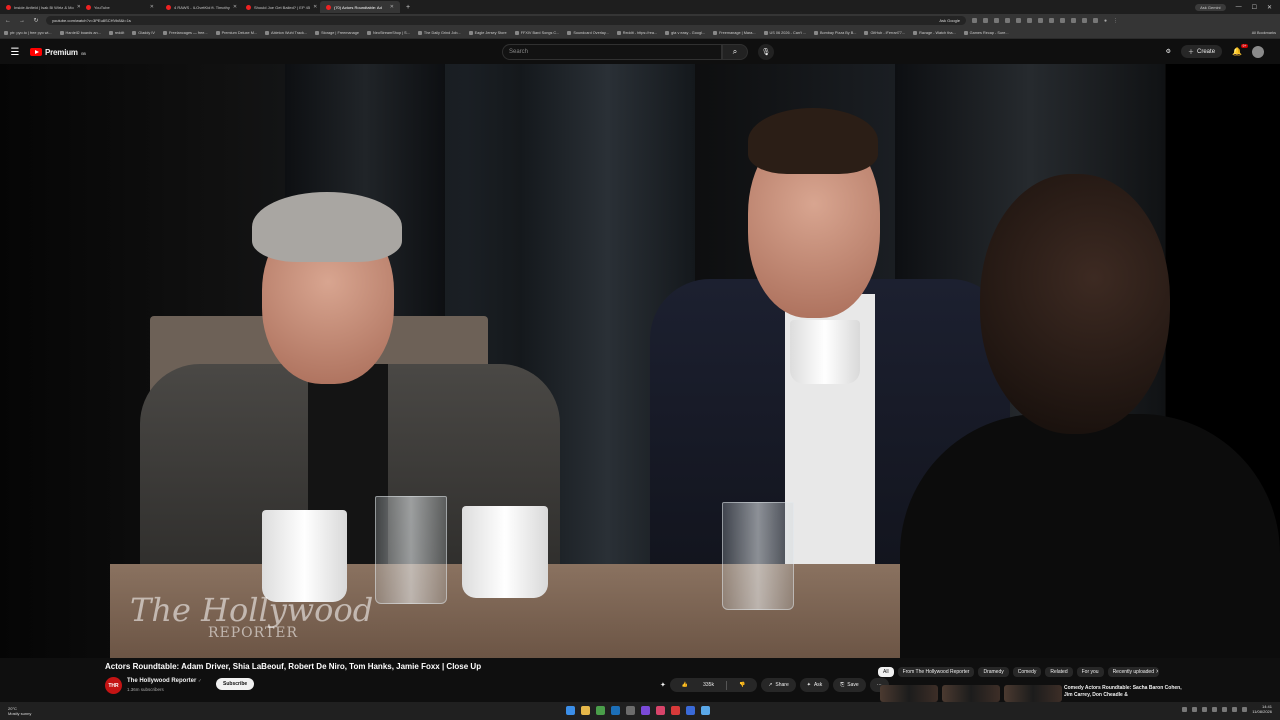  I want to click on filter-chip: For you, so click(1090, 672).